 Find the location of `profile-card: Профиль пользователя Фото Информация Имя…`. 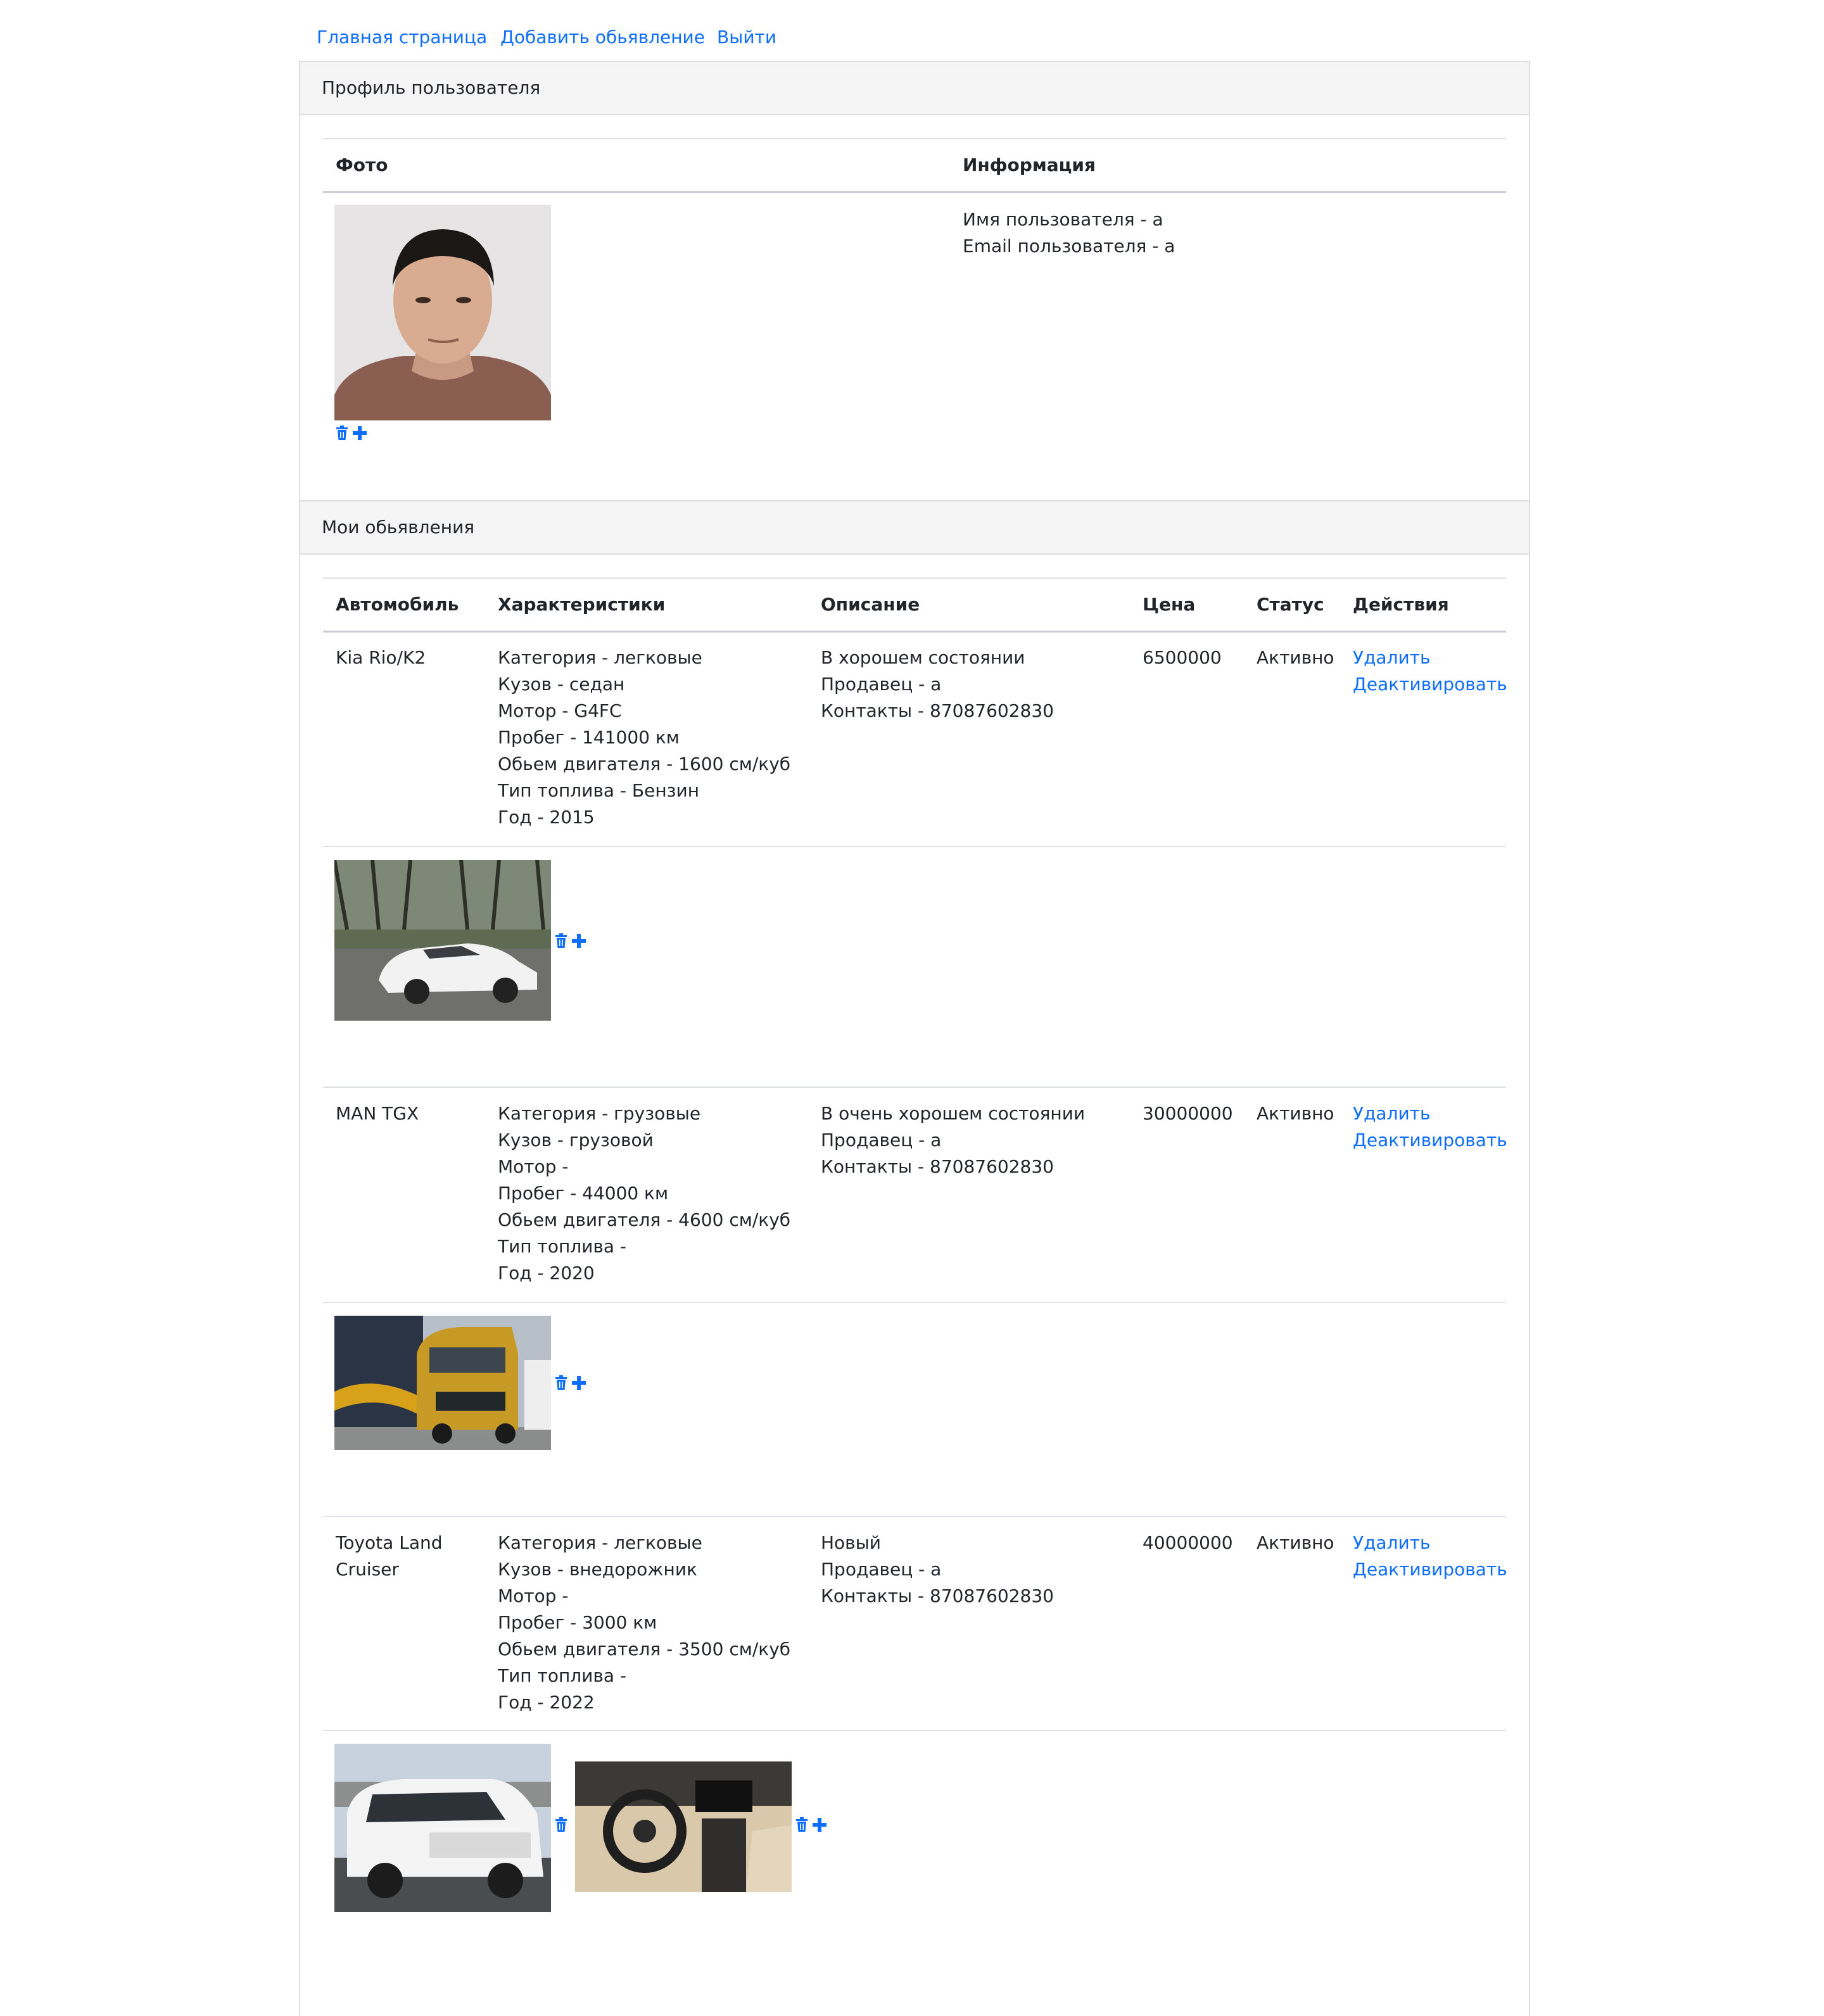

profile-card: Профиль пользователя Фото Информация Имя… is located at coordinates (914, 281).